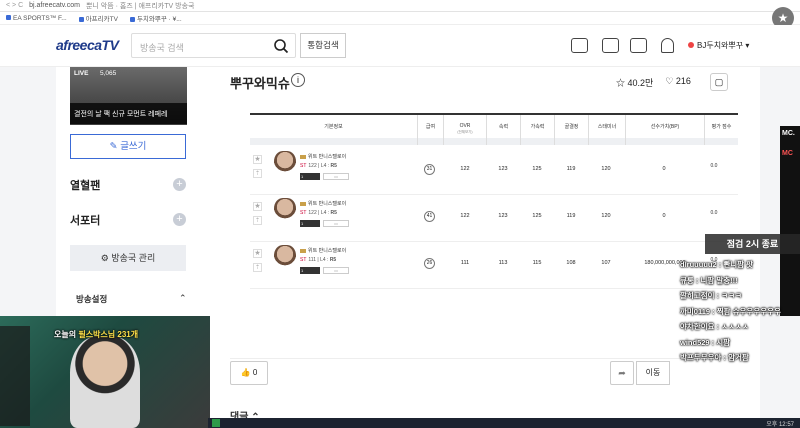  I want to click on search-box: 방송국 검색, so click(213, 45).